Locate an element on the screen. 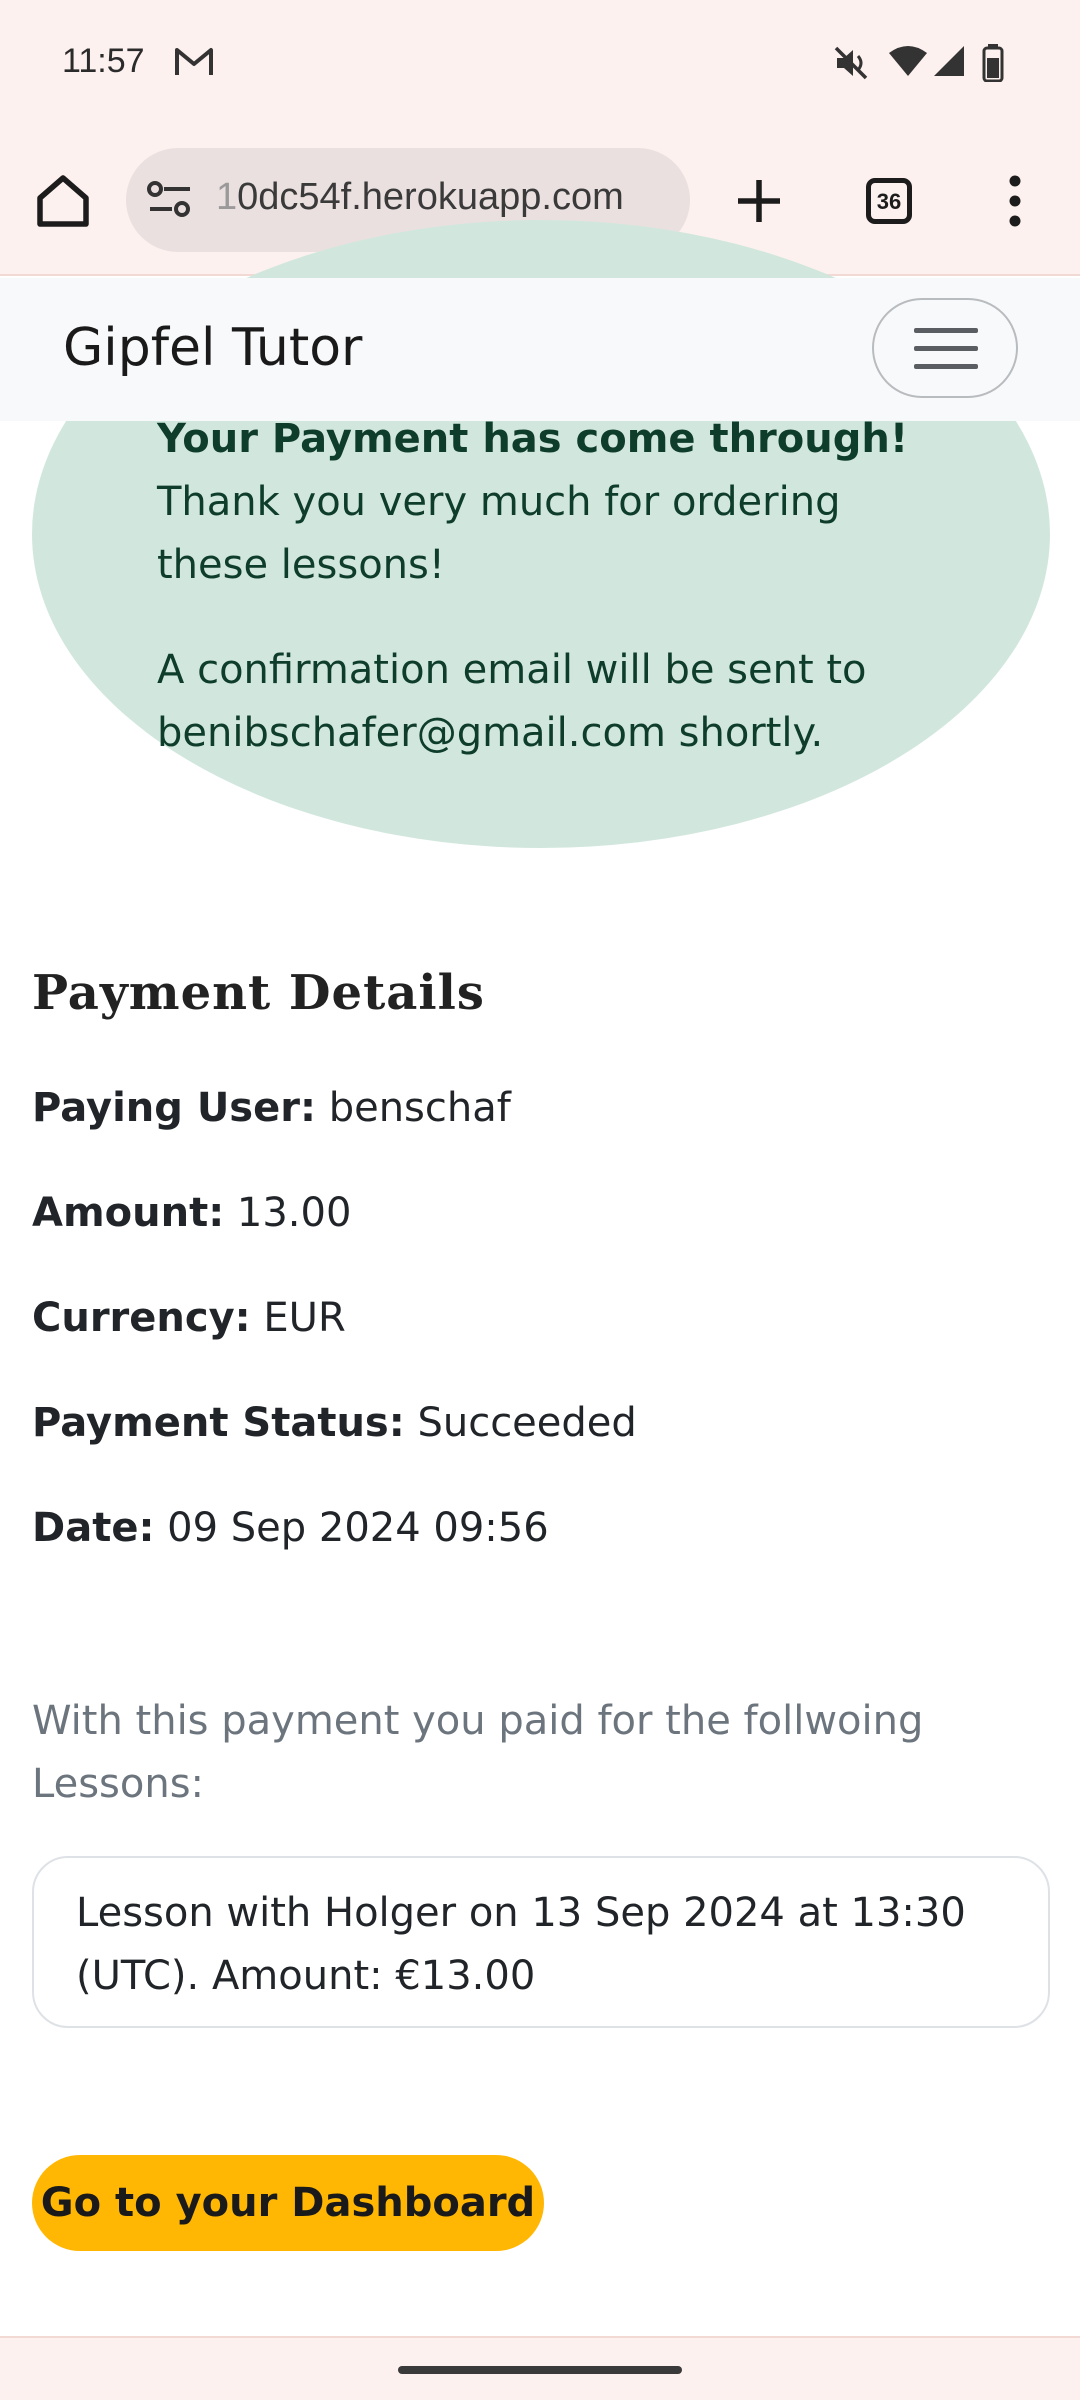 This screenshot has height=2400, width=1080. gesture-bar is located at coordinates (540, 2368).